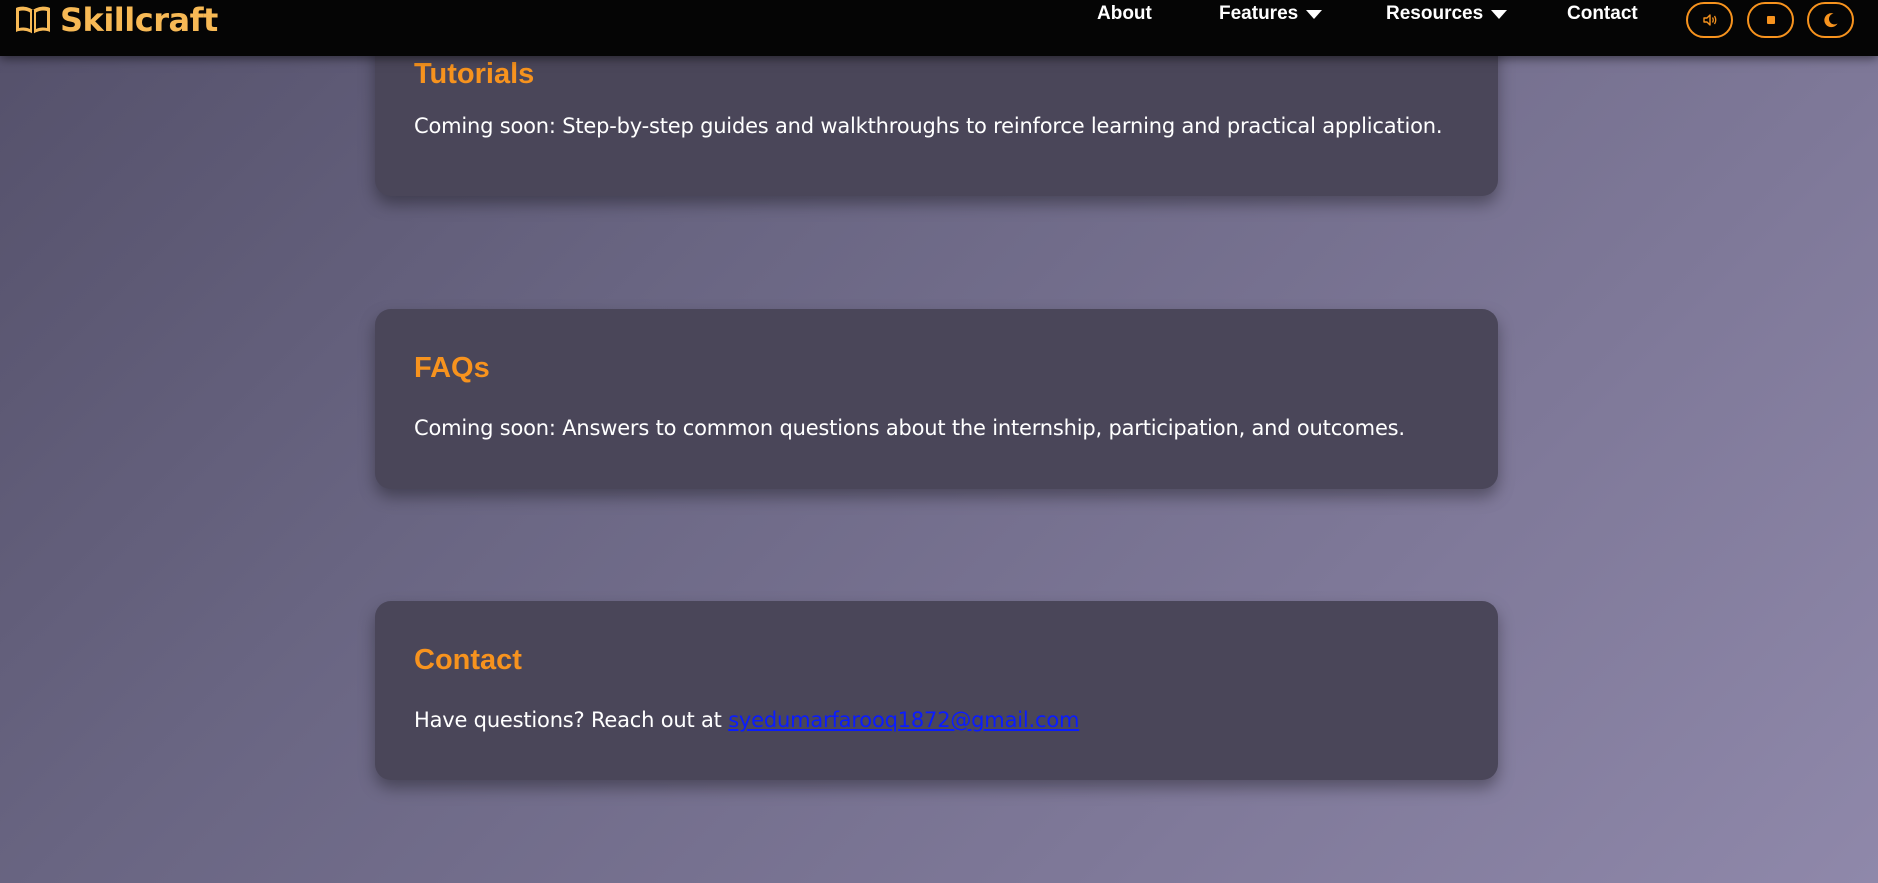 The width and height of the screenshot is (1878, 883). I want to click on moon-icon, so click(1831, 20).